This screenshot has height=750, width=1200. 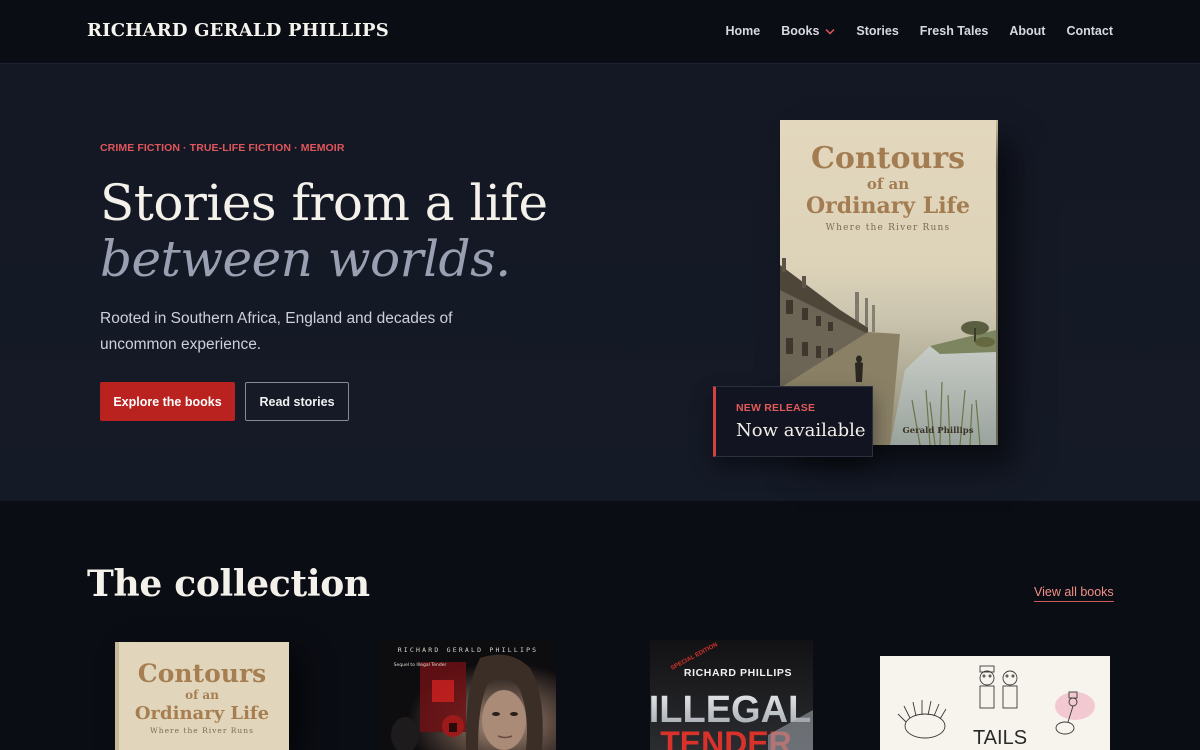 I want to click on collection-contours-title-2: of an, so click(x=202, y=695).